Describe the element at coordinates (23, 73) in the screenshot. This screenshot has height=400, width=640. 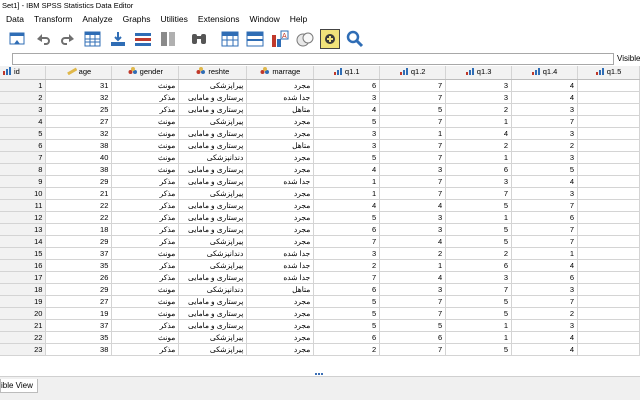
I see `column-header-id: id` at that location.